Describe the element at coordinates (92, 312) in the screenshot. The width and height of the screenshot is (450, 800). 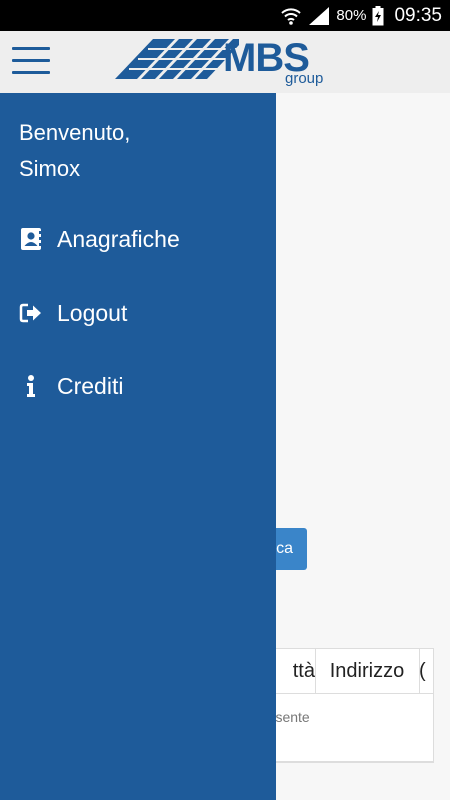
I see `drawer-item-label: Logout` at that location.